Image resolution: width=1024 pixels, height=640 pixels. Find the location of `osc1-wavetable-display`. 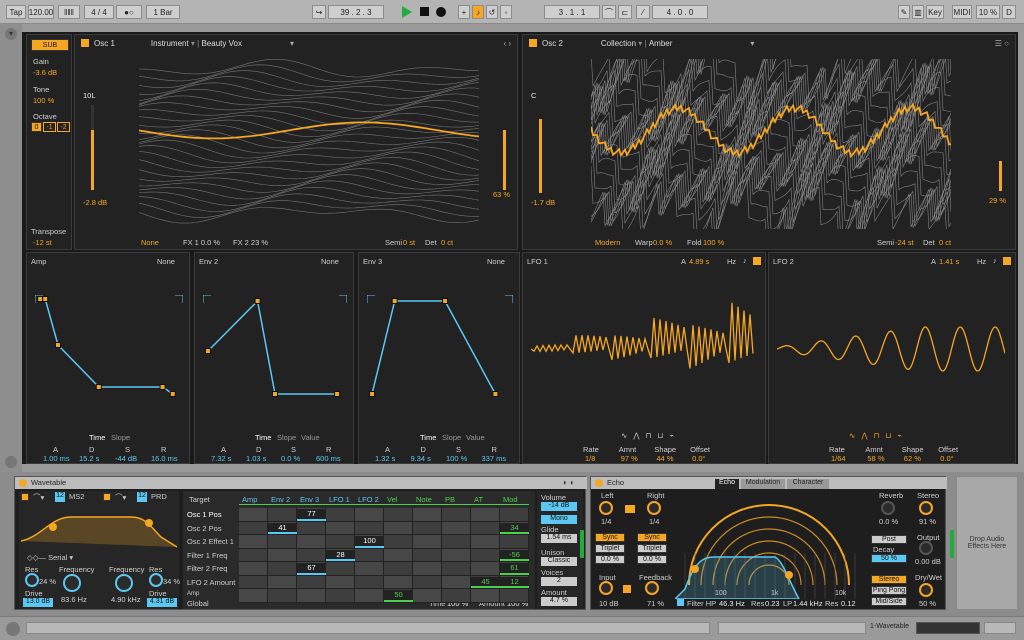

osc1-wavetable-display is located at coordinates (309, 144).